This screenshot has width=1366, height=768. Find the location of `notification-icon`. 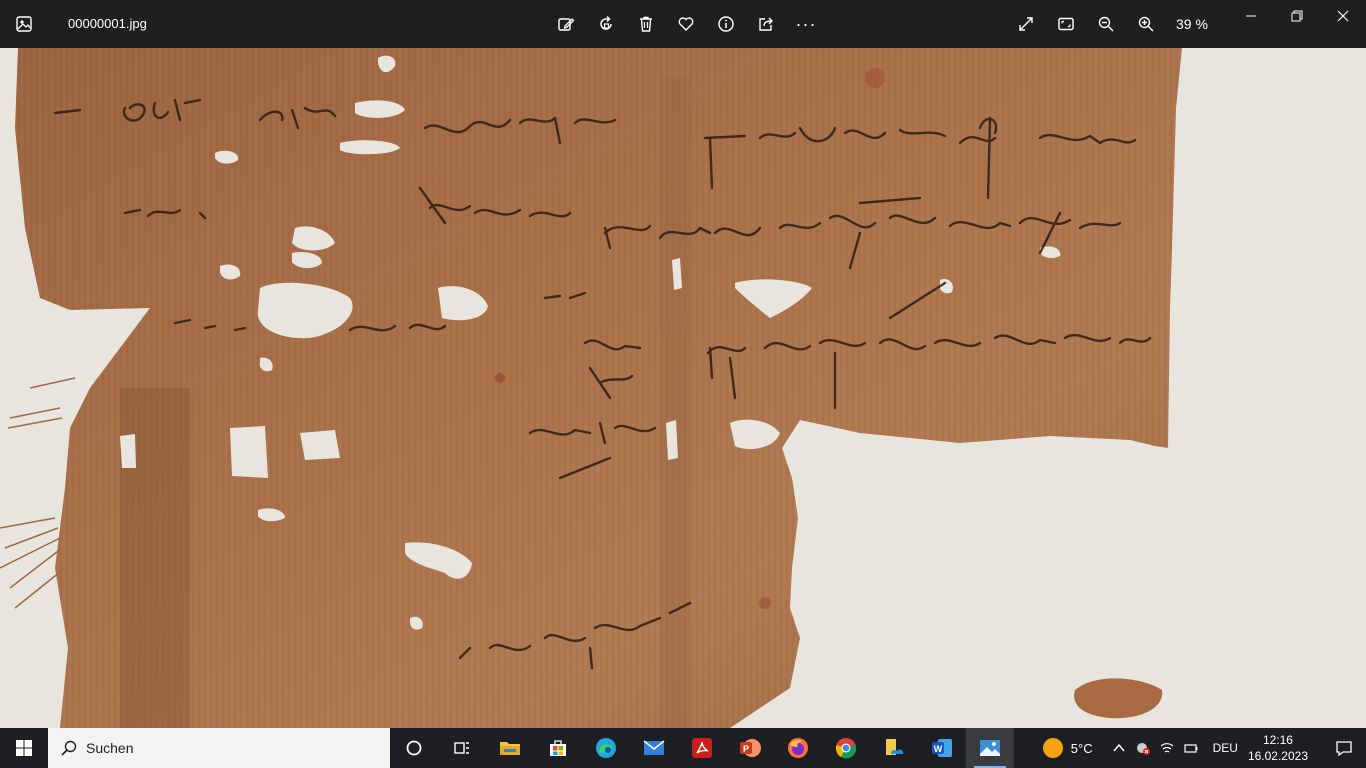

notification-icon is located at coordinates (1344, 749).